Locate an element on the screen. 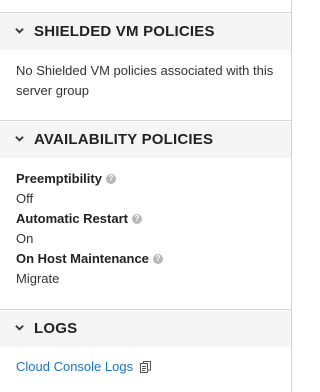 This screenshot has width=320, height=392. section-header-shielded-vm-policies: SHIELDED VM POLICIES is located at coordinates (145, 32).